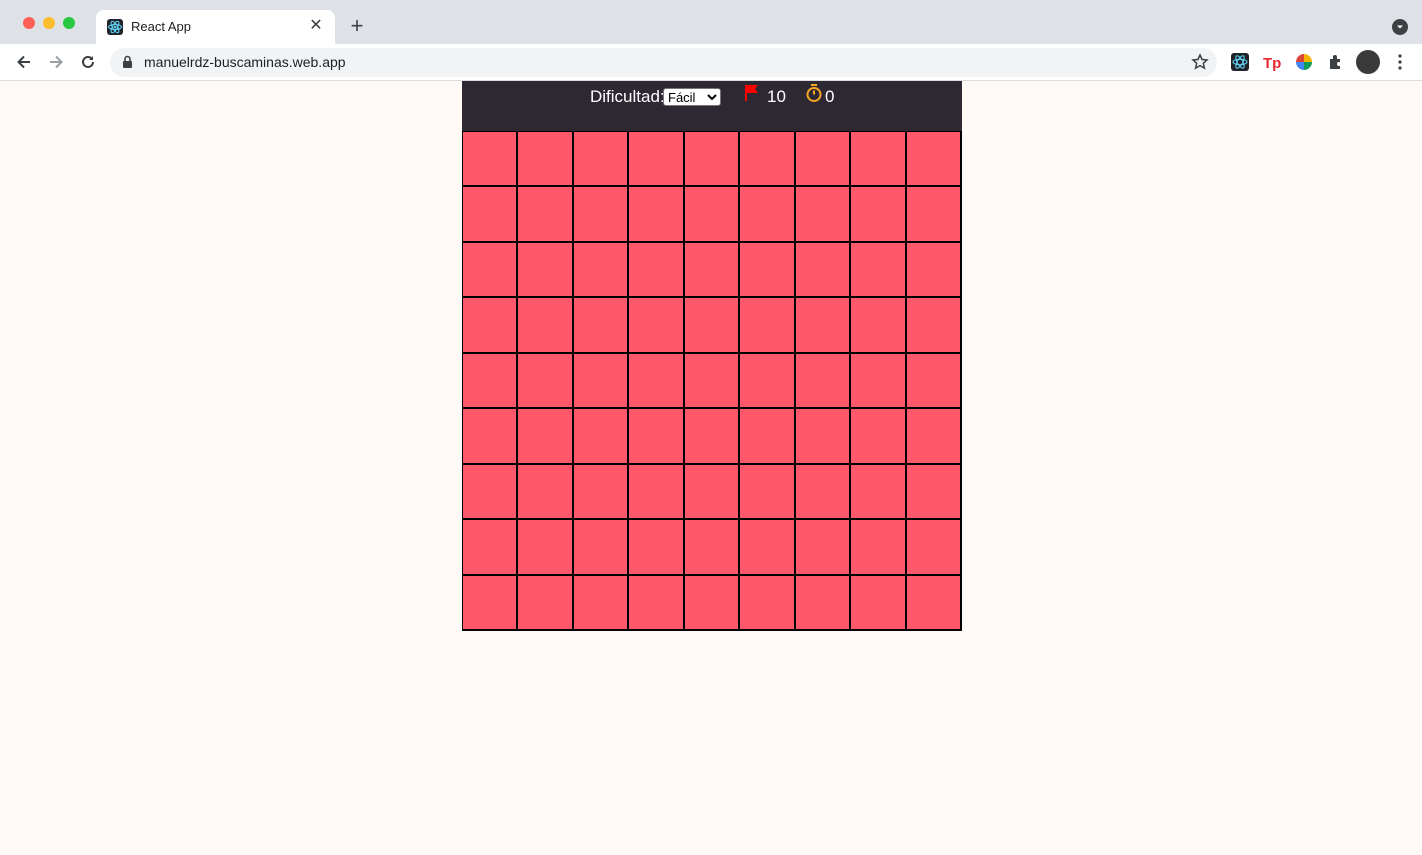 This screenshot has width=1422, height=855. I want to click on tp-extension-icon: Tp, so click(1272, 62).